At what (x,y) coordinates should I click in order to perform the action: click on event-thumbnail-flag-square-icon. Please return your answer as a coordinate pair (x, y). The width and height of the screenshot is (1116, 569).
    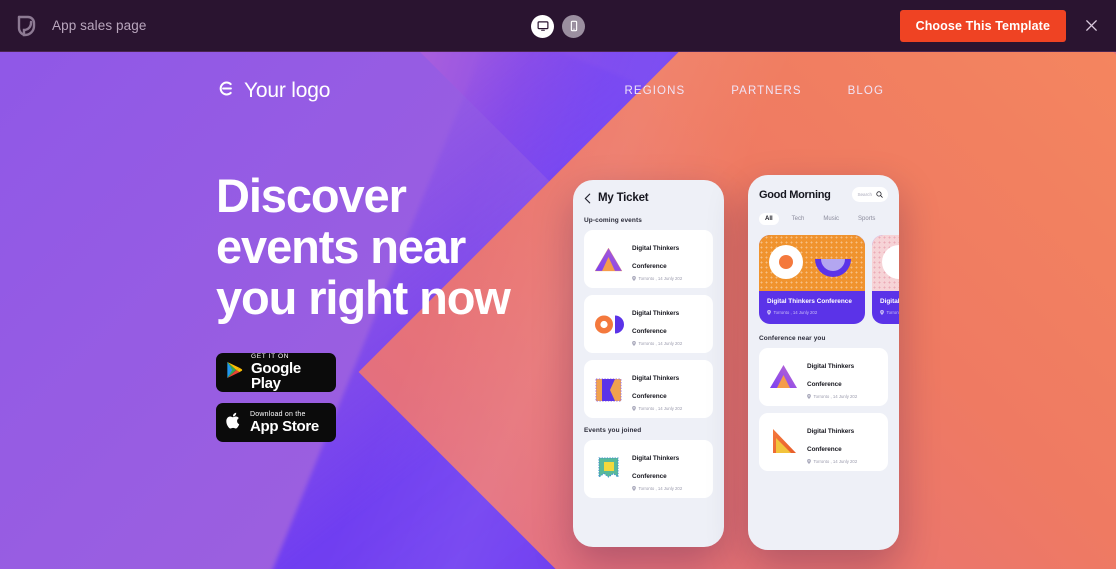
    Looking at the image, I should click on (608, 389).